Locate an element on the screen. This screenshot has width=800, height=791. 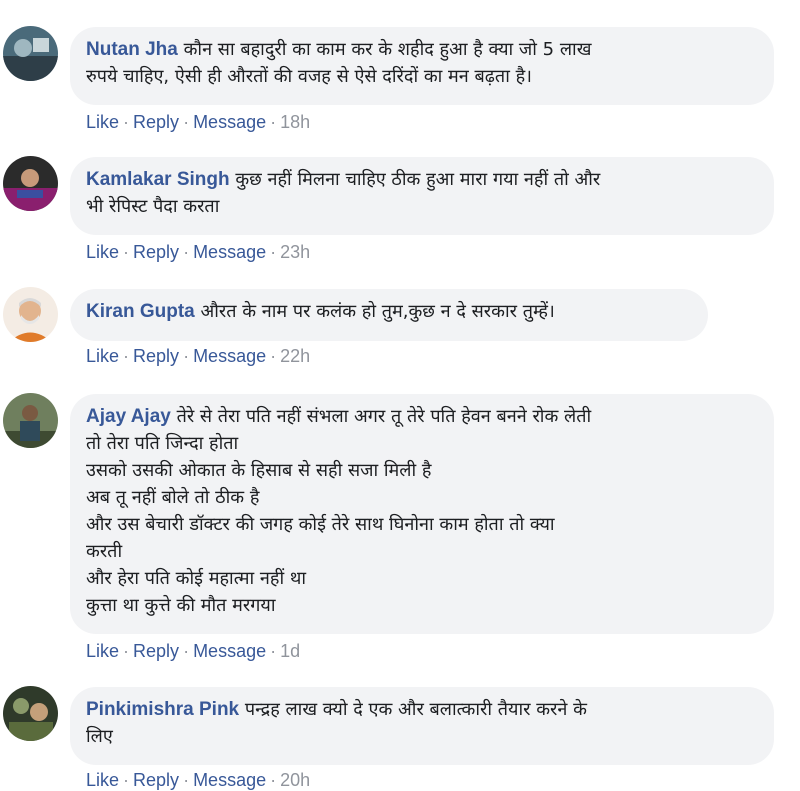
timestamp-link: 1d is located at coordinates (290, 651).